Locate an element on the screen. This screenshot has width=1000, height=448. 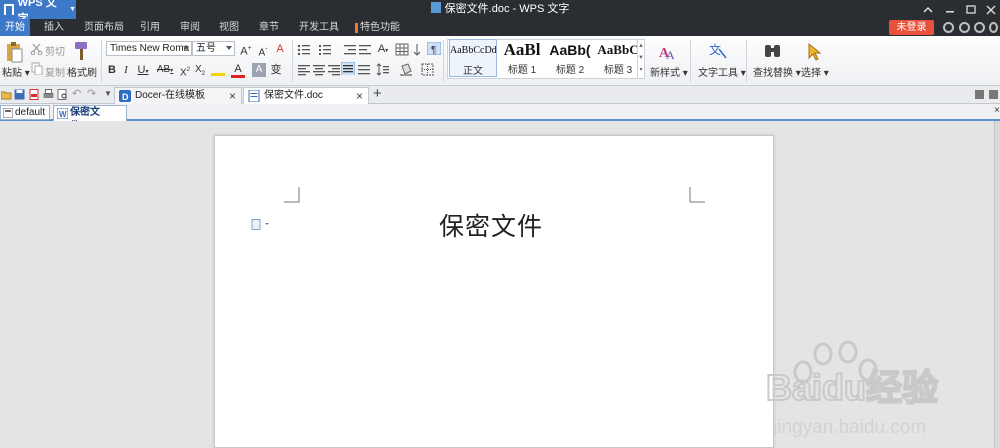
sort-icon is located at coordinates (420, 49).